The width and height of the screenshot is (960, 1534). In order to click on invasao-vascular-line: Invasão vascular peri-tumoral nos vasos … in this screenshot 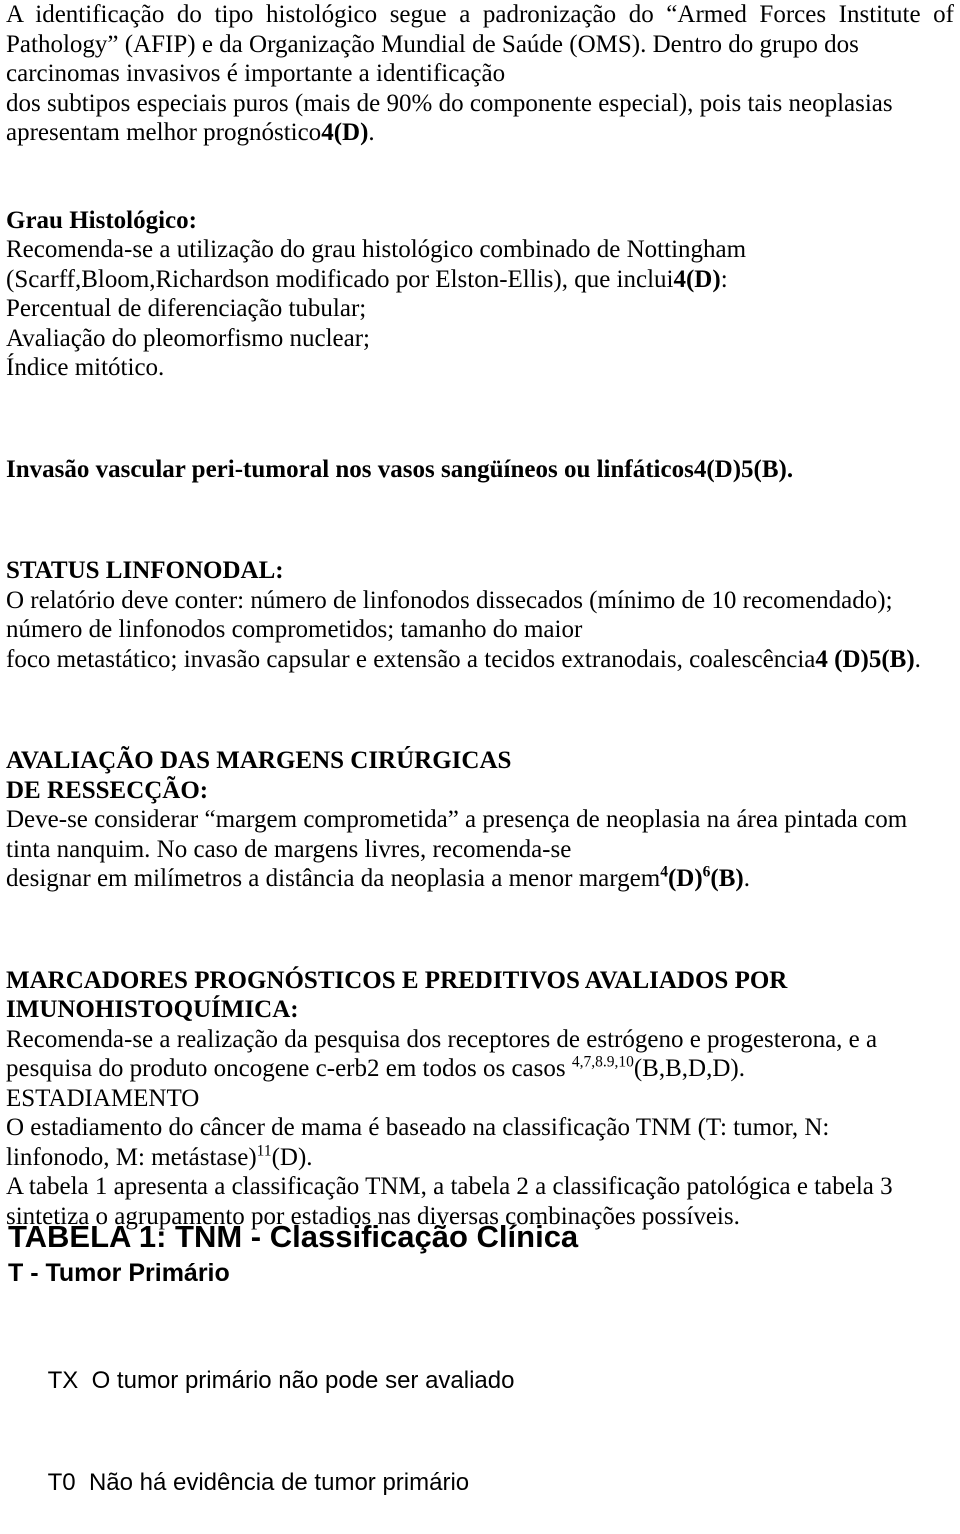, I will do `click(480, 470)`.